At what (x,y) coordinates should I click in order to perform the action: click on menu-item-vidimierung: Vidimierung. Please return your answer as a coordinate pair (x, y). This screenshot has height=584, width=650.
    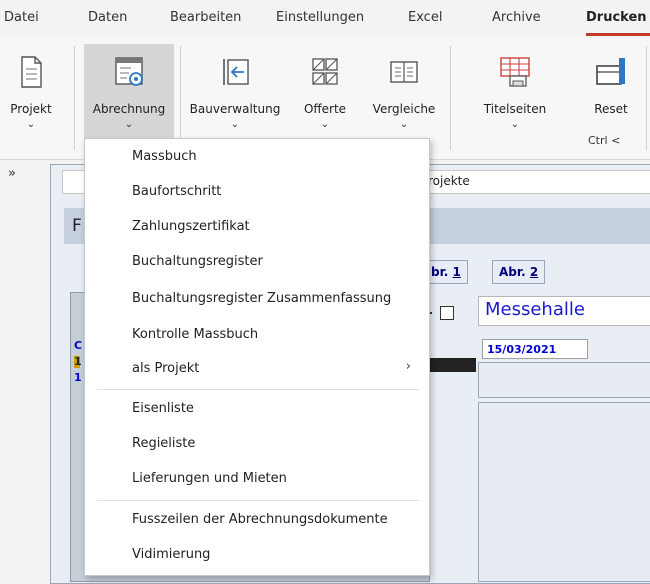
    Looking at the image, I should click on (171, 554).